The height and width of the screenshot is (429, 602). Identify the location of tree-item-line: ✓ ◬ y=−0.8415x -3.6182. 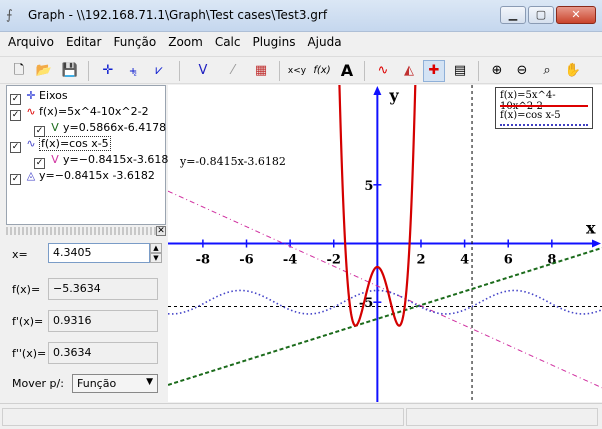
(82, 176).